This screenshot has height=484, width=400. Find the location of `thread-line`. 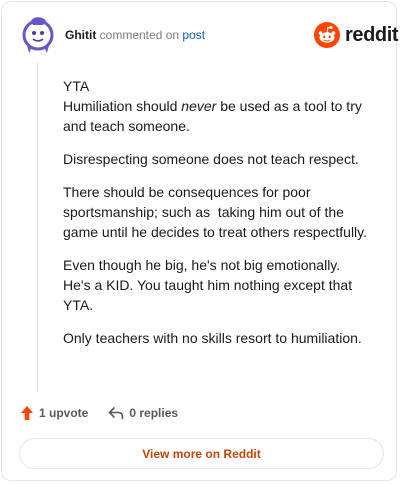

thread-line is located at coordinates (37, 227).